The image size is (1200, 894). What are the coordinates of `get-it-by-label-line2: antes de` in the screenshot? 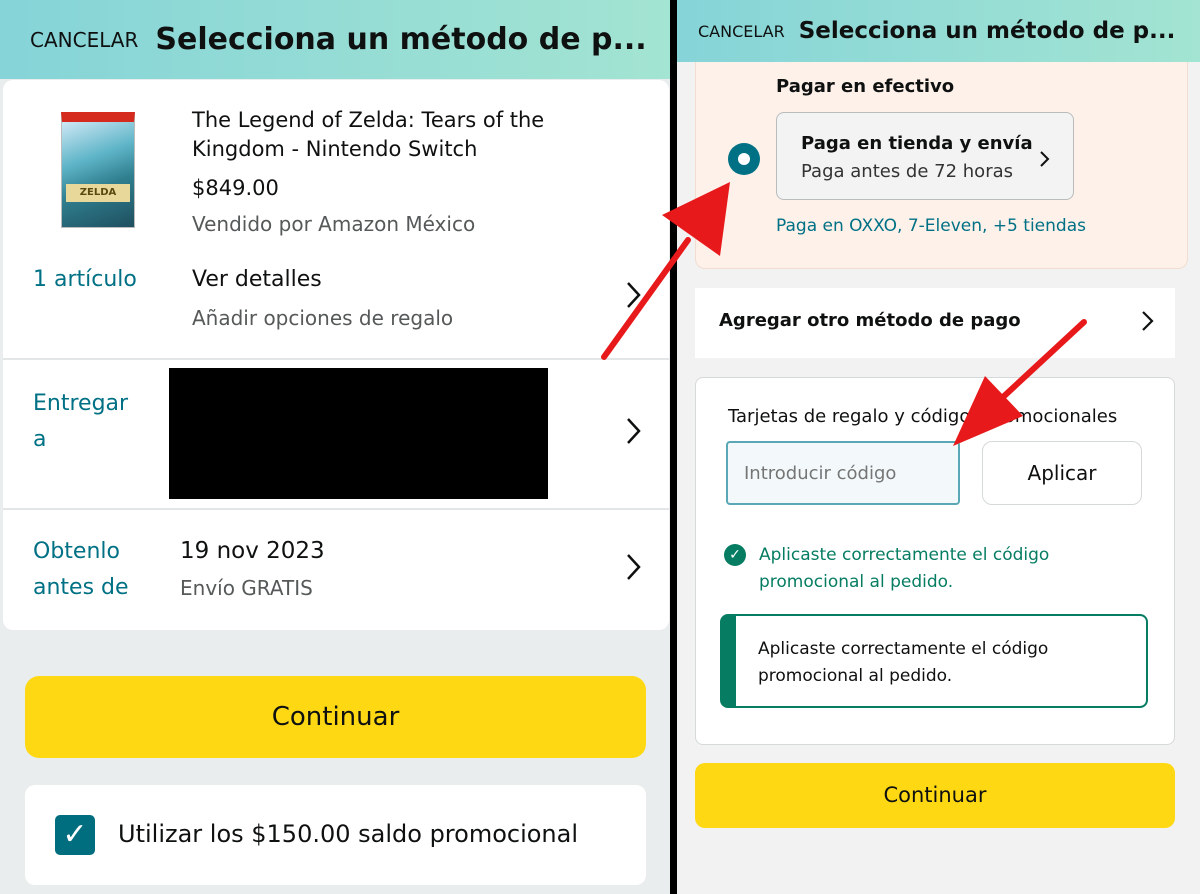 It's located at (81, 587).